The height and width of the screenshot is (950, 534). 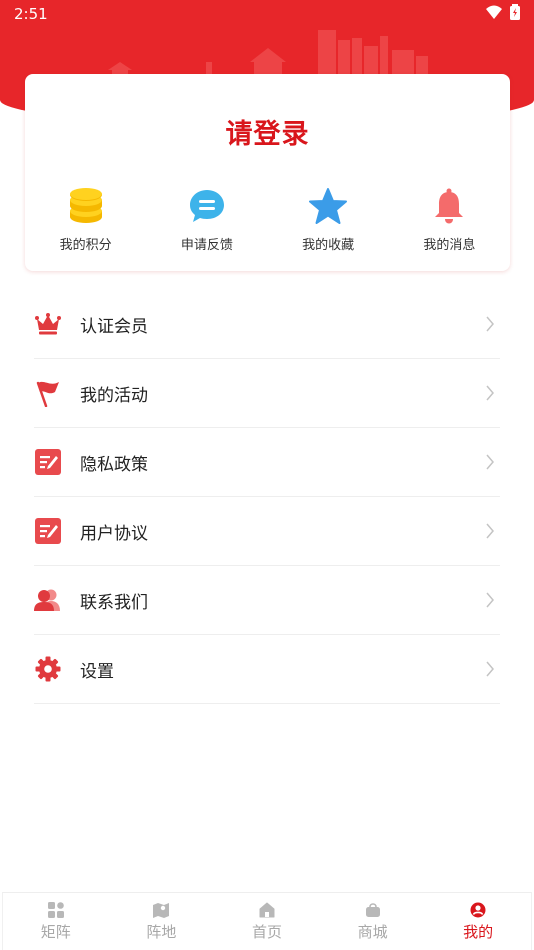 What do you see at coordinates (31, 14) in the screenshot?
I see `status-time: 2:51` at bounding box center [31, 14].